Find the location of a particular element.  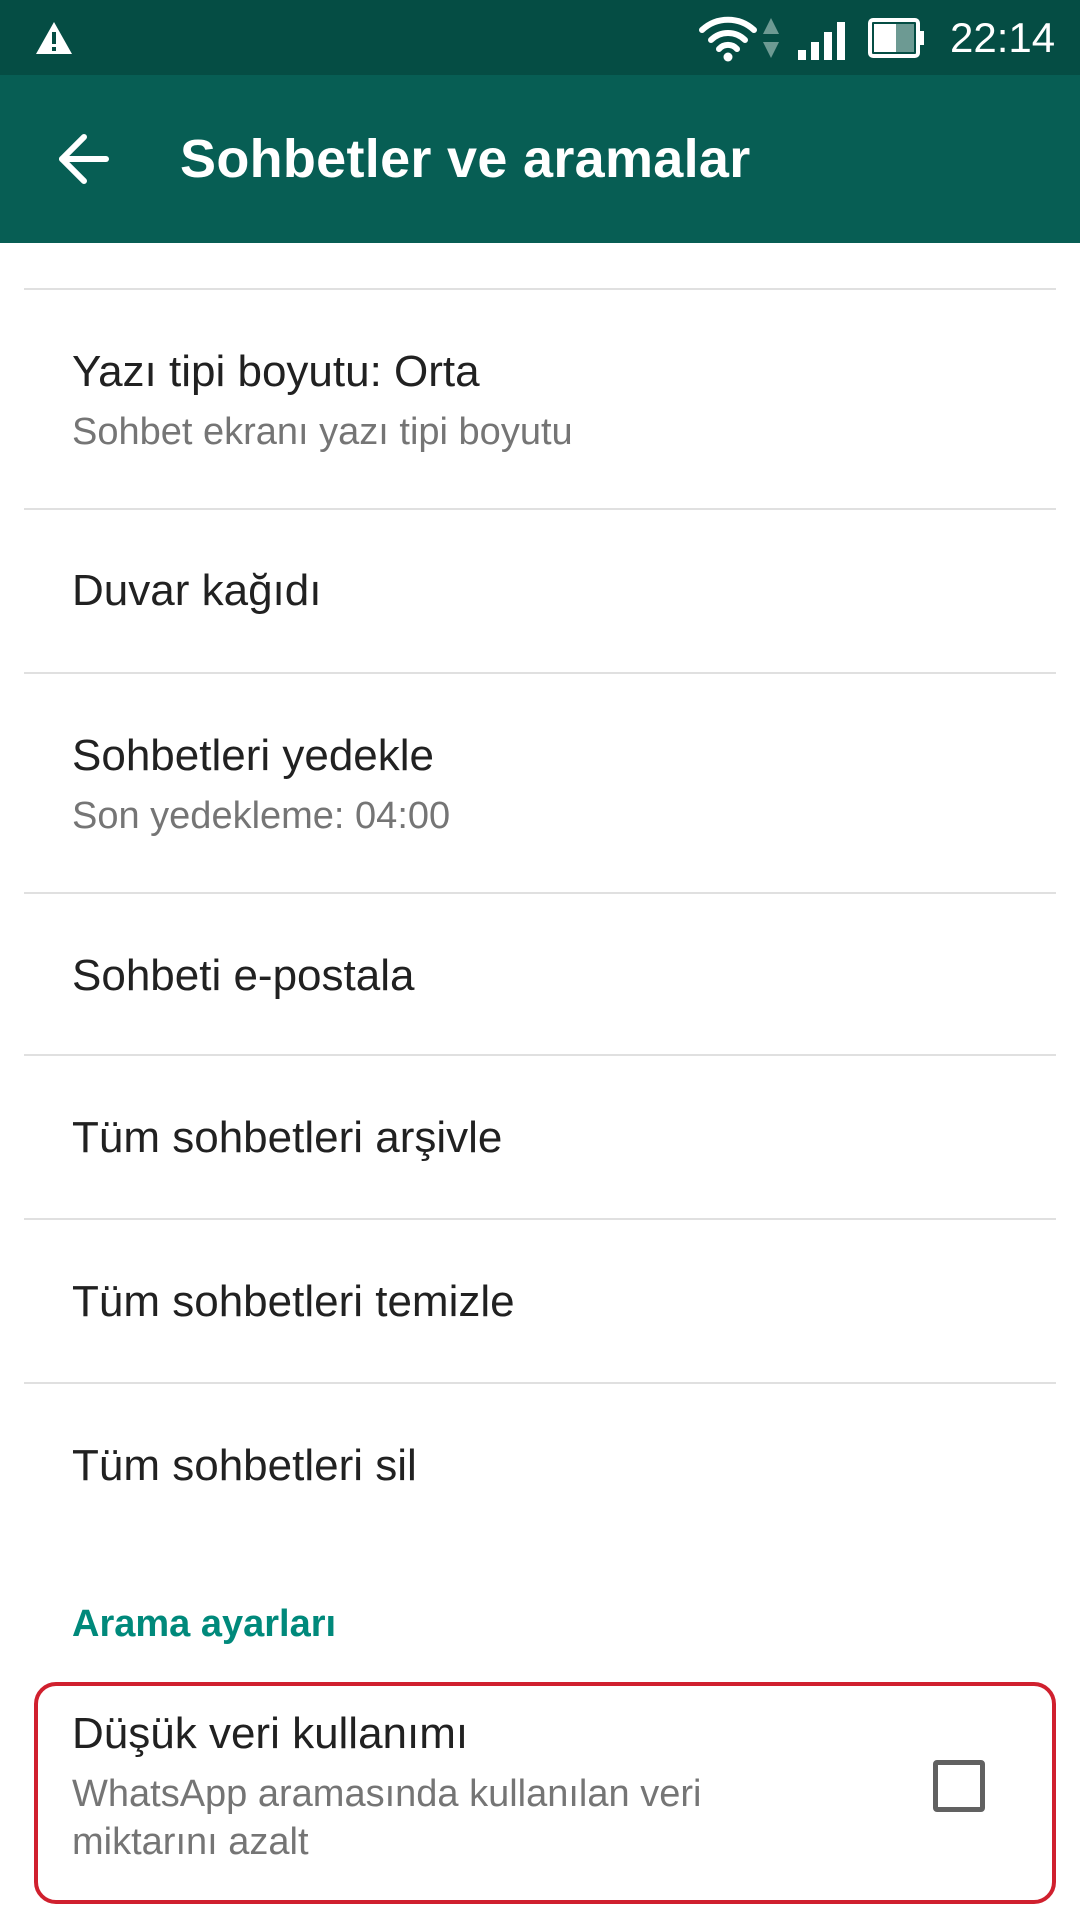

setting-low-data-subtitle-line2: miktarını azalt is located at coordinates (190, 1842).